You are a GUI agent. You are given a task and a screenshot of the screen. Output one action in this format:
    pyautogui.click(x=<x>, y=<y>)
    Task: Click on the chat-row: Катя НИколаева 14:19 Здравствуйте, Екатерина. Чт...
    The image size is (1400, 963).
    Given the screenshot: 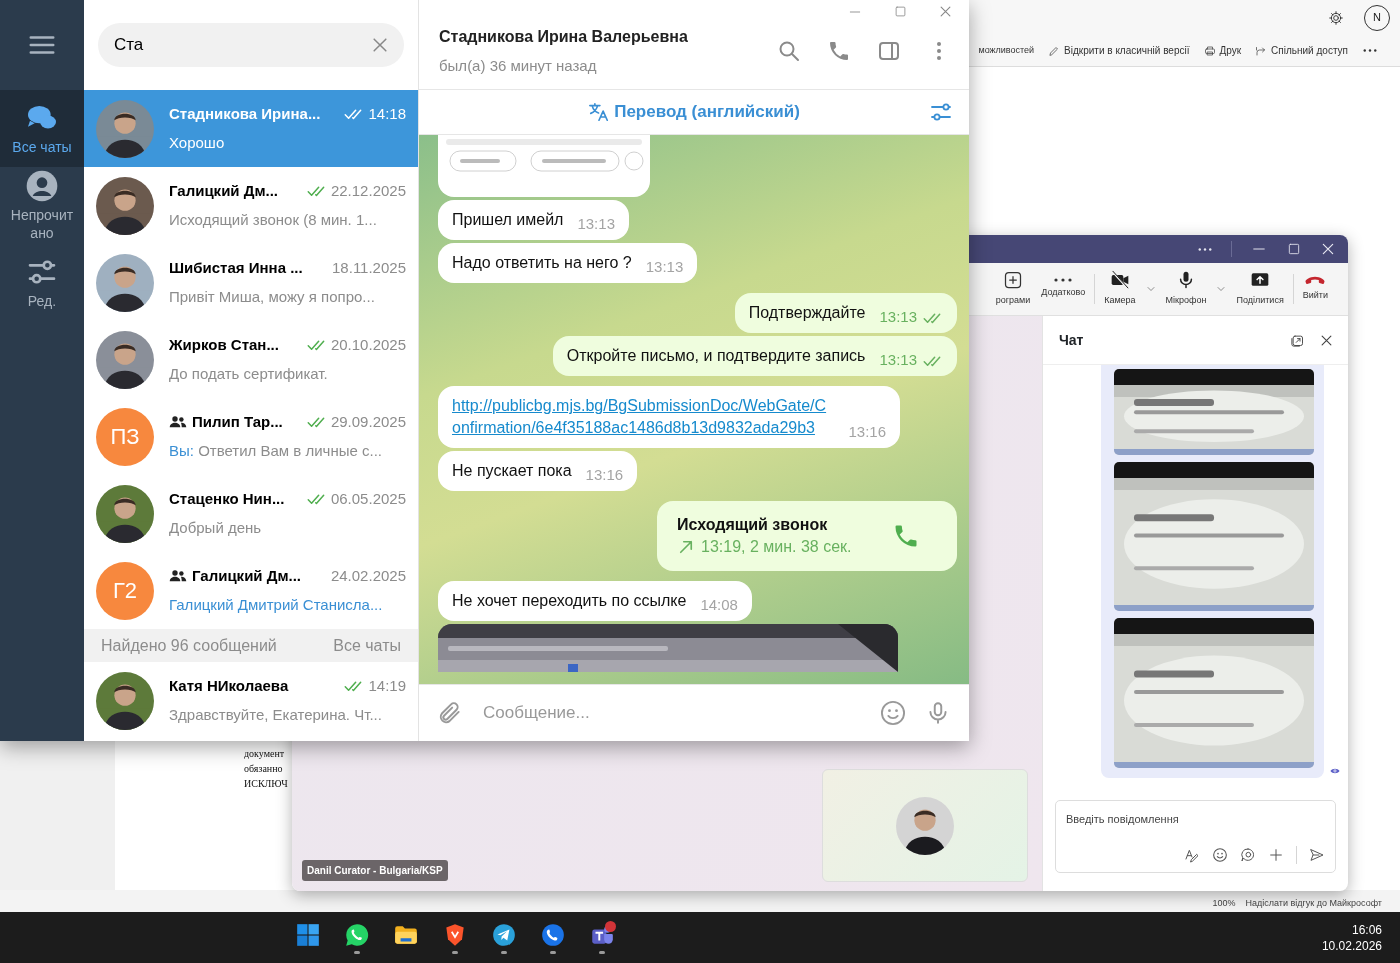 What is the action you would take?
    pyautogui.click(x=251, y=700)
    